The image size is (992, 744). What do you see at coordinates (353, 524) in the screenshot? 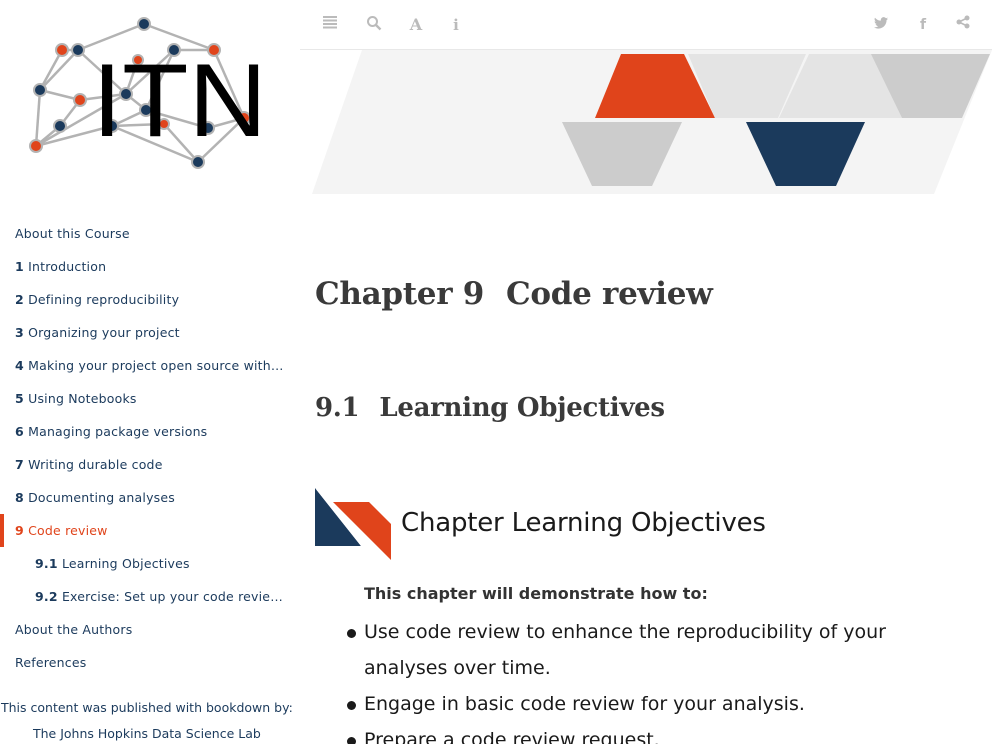
I see `objectives-chevron-icon` at bounding box center [353, 524].